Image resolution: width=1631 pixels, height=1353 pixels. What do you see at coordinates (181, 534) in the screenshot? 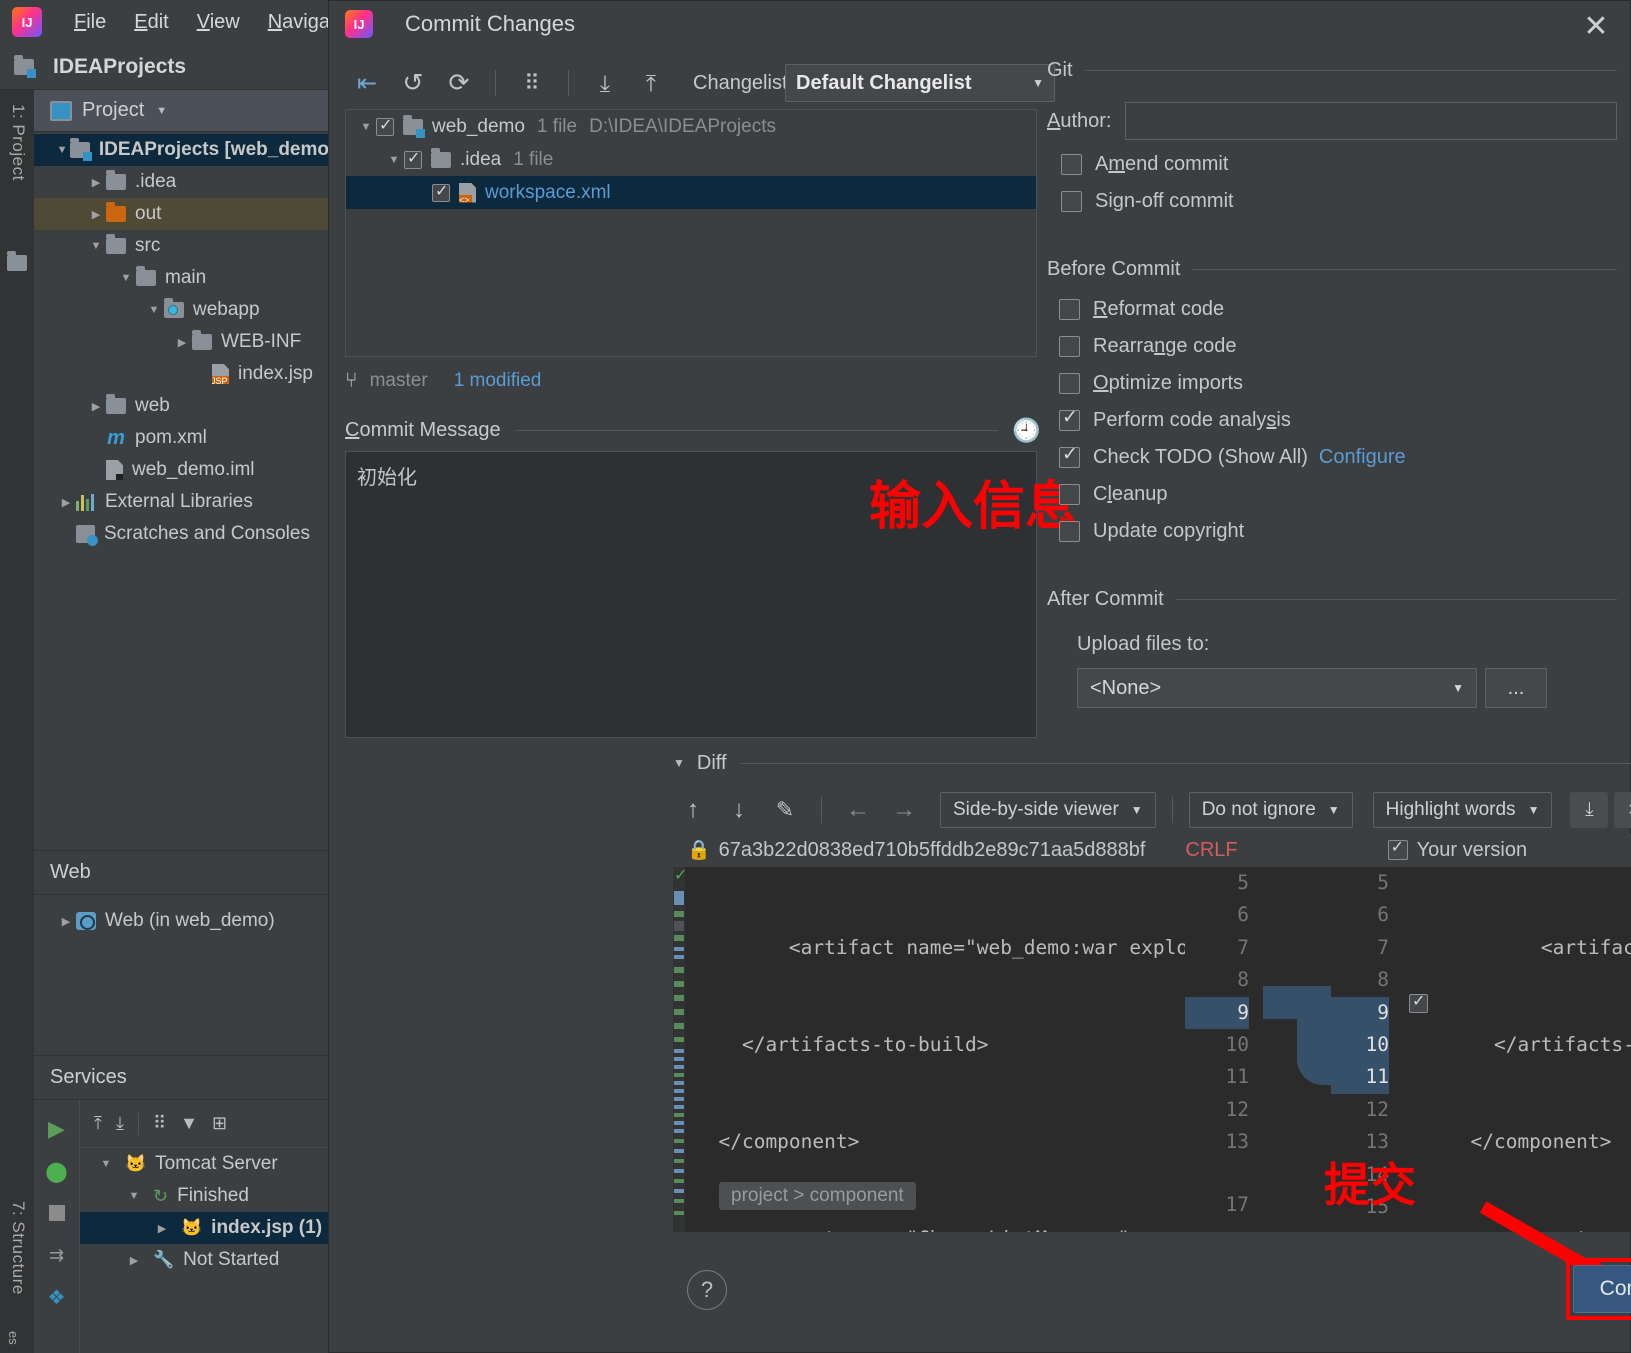
I see `tree-item-scratches: Scratches and Consoles` at bounding box center [181, 534].